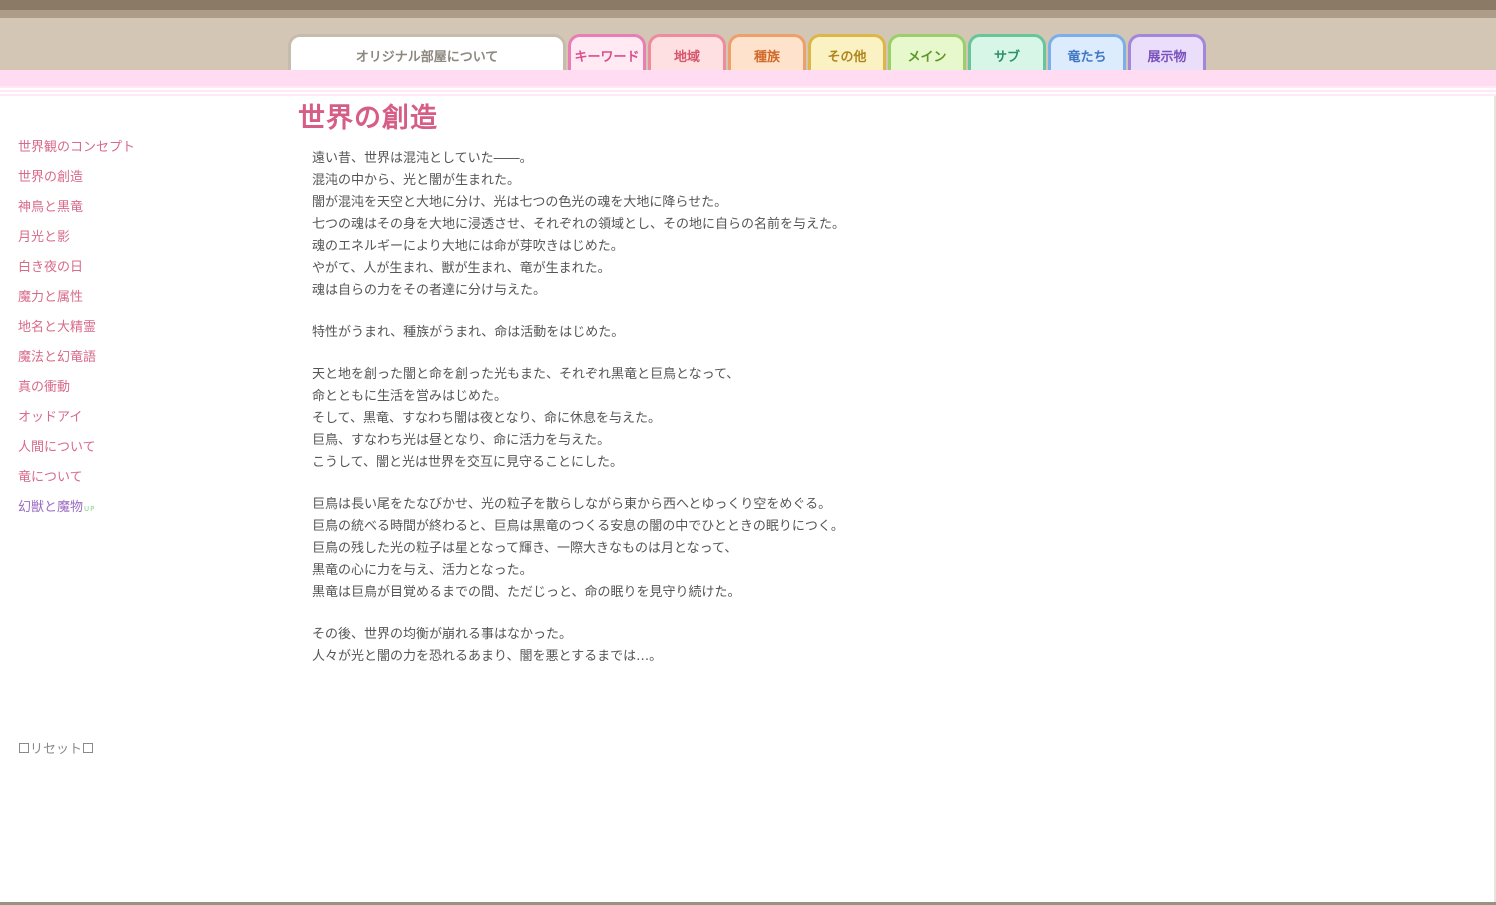 This screenshot has width=1496, height=905. What do you see at coordinates (748, 14) in the screenshot?
I see `header-band-mid` at bounding box center [748, 14].